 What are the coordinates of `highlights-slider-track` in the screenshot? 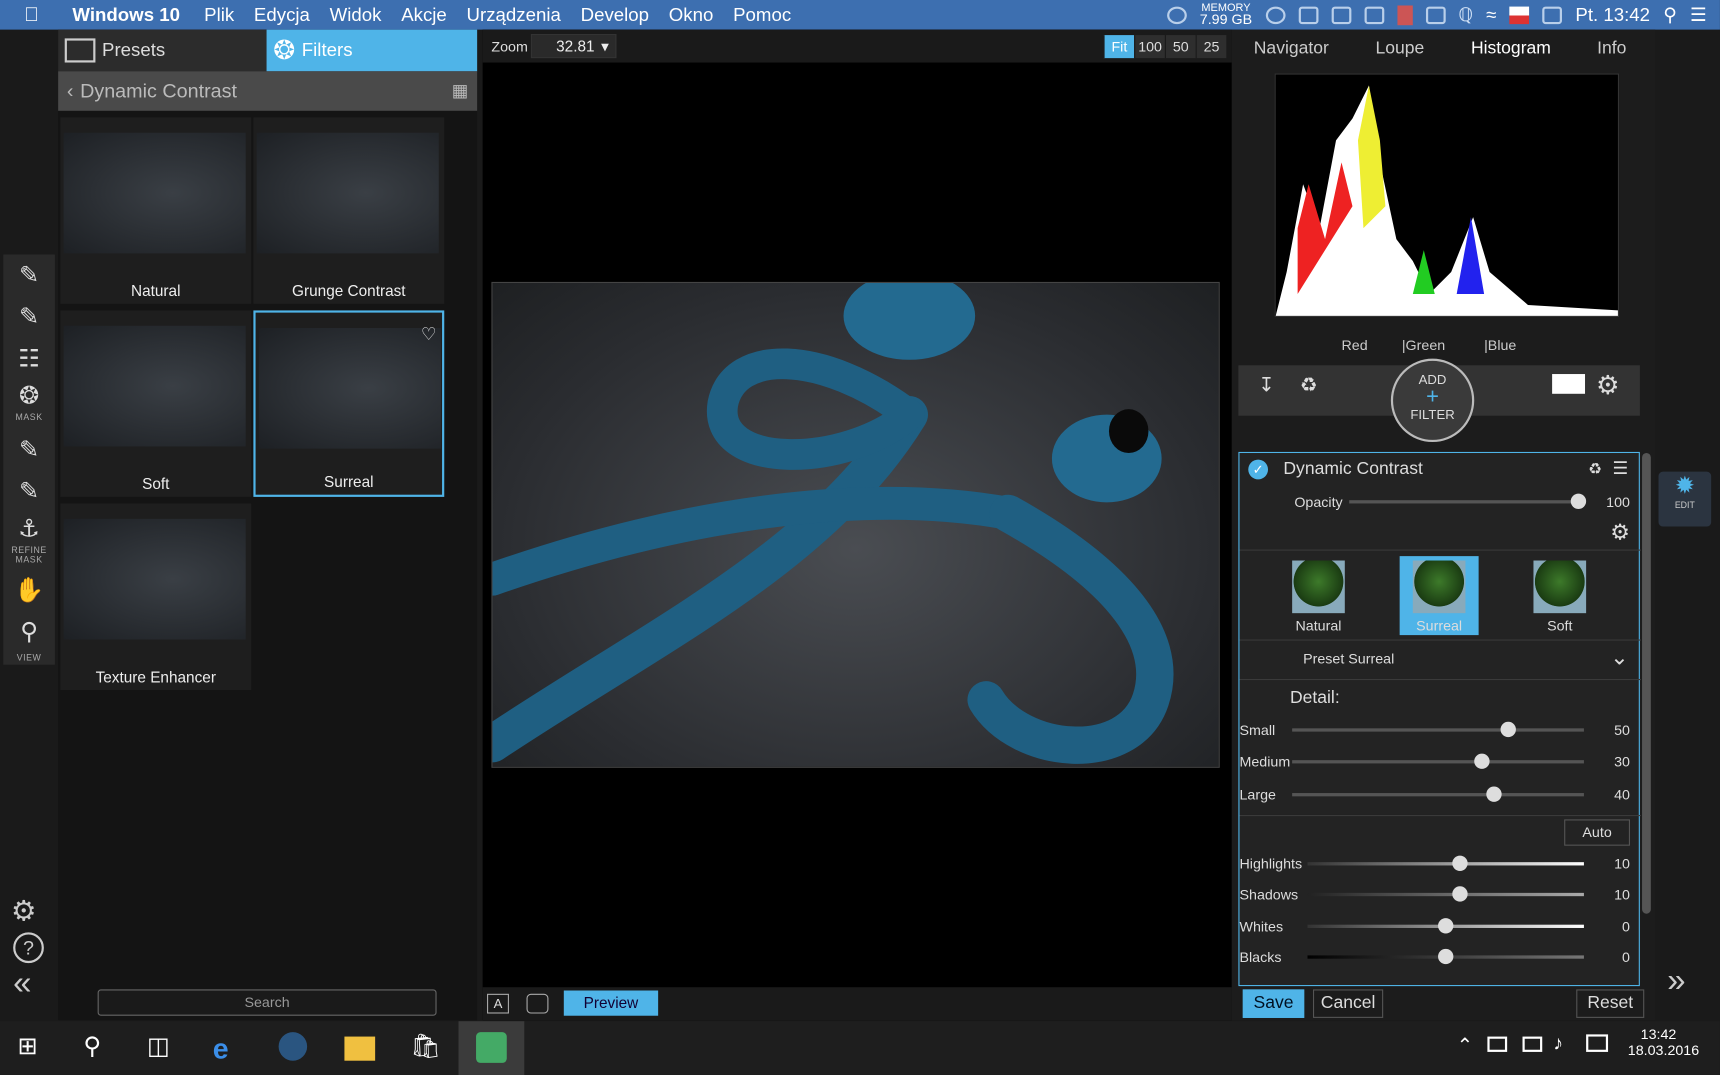 It's located at (1445, 864).